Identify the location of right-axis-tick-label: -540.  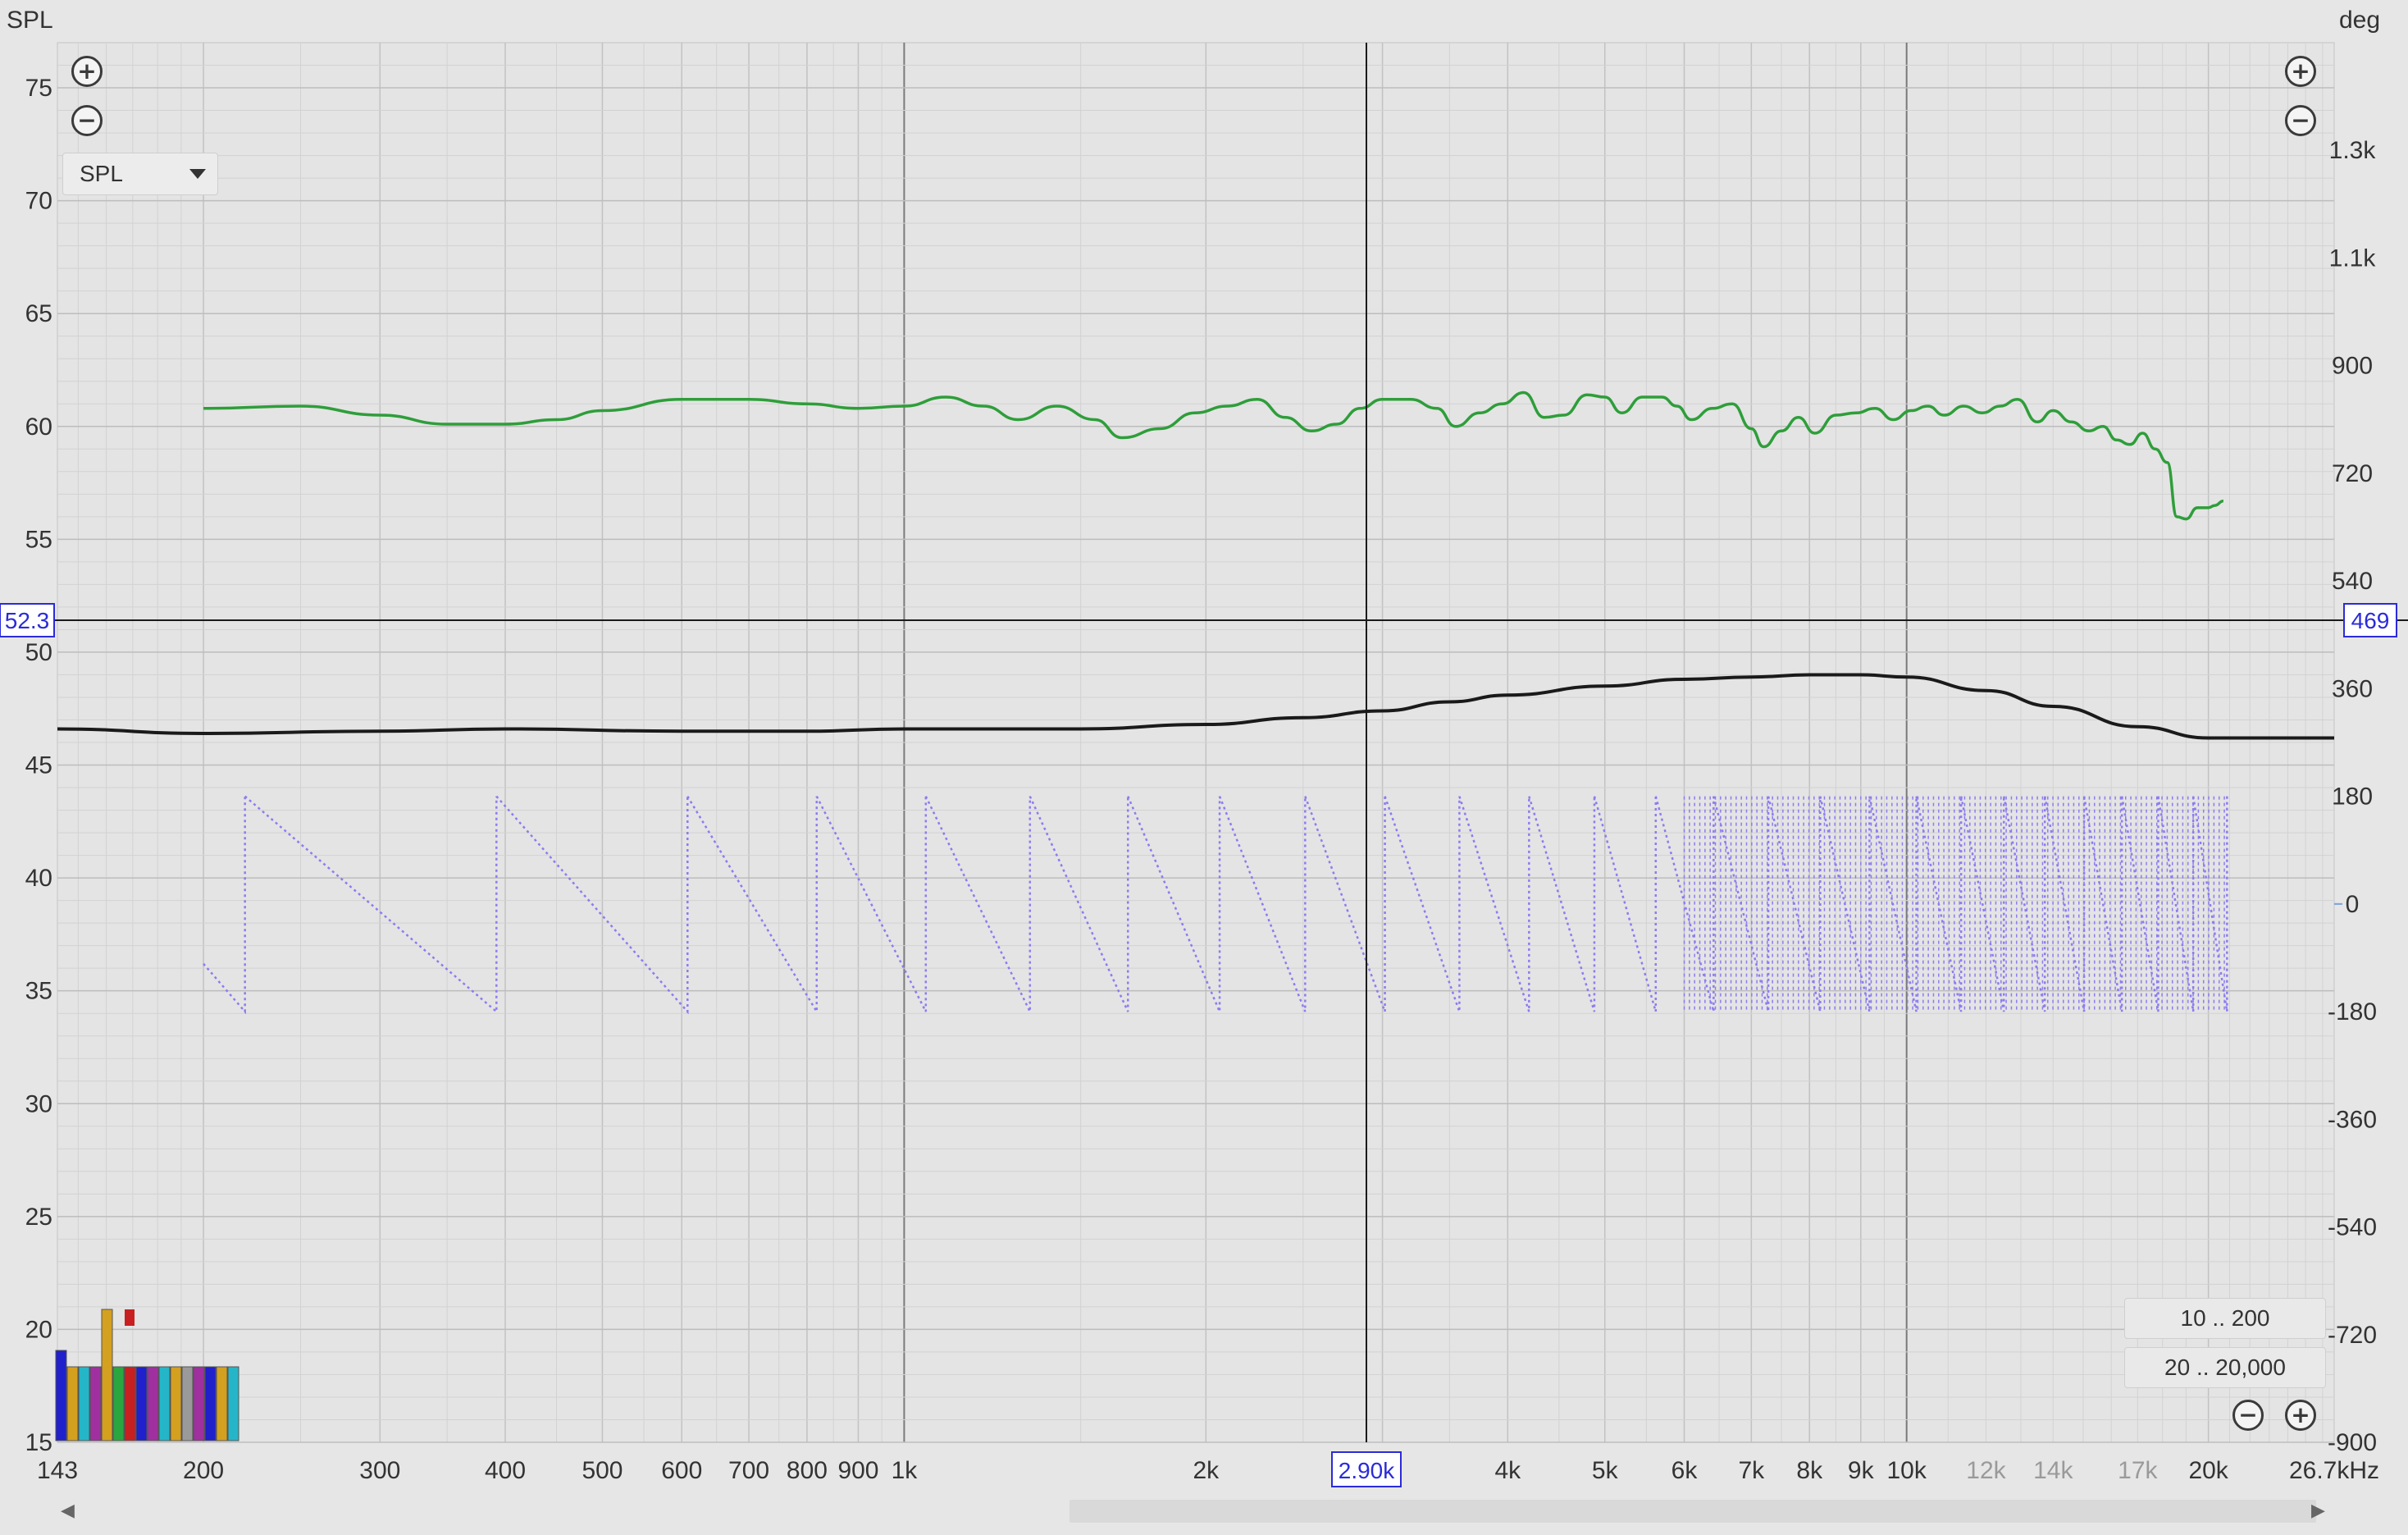
(2353, 1227).